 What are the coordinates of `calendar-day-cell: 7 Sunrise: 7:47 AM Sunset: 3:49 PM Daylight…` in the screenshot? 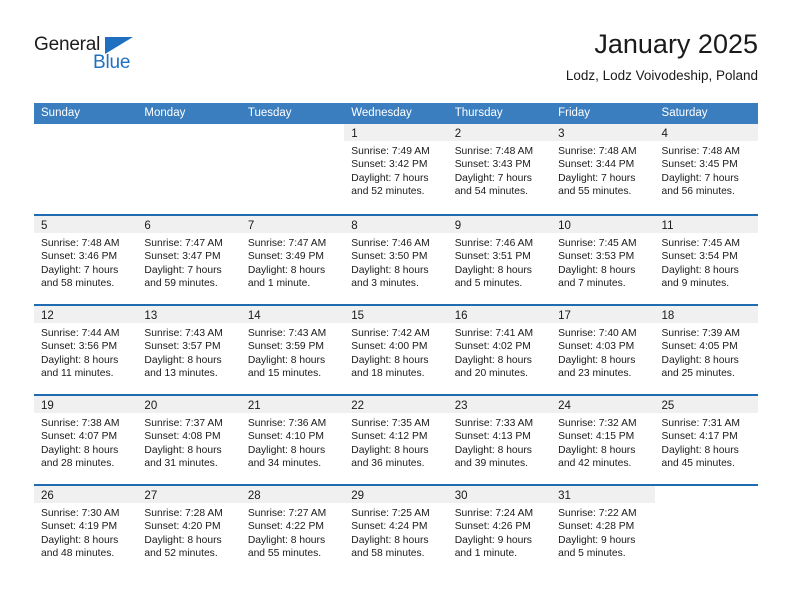 It's located at (292, 260).